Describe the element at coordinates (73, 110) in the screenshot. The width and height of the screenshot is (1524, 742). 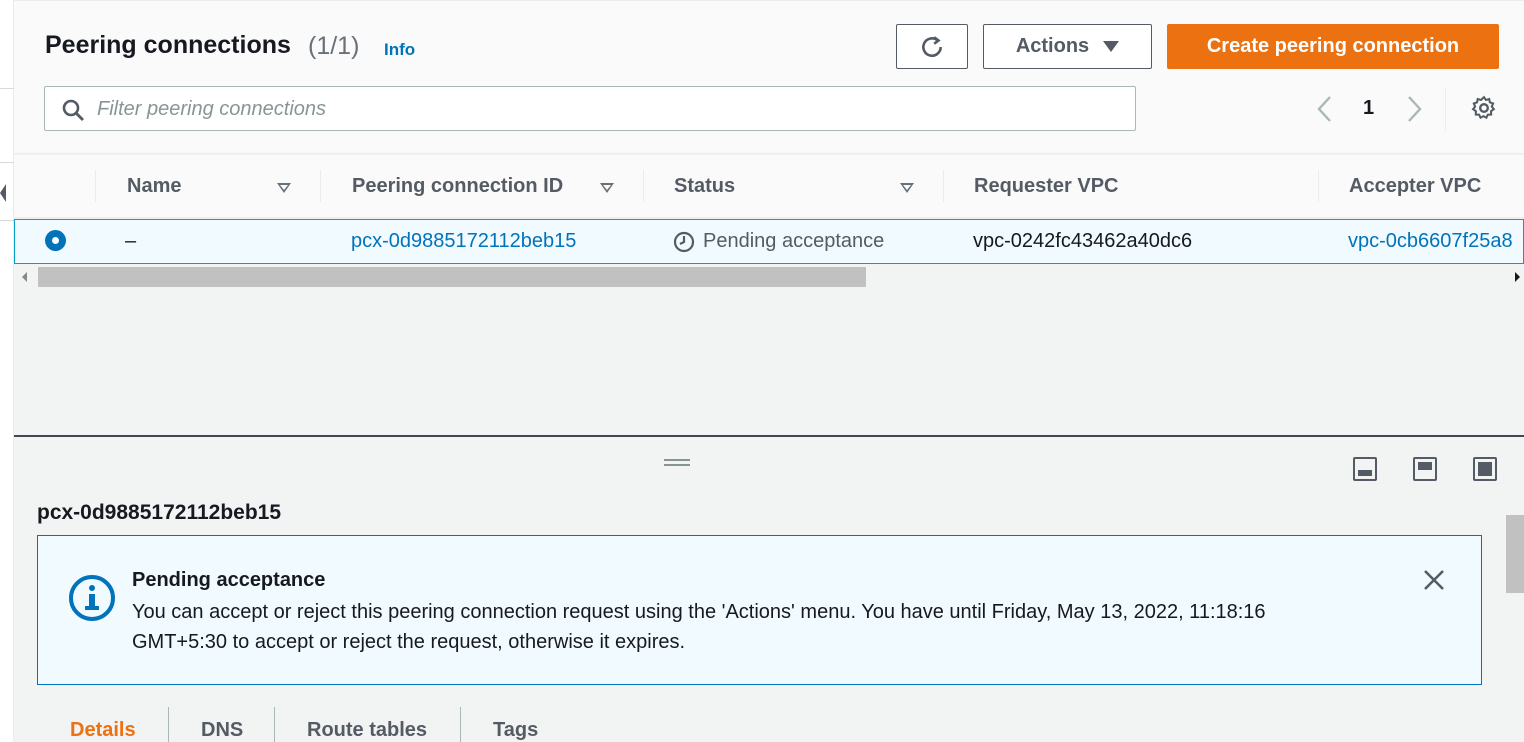
I see `search-icon` at that location.